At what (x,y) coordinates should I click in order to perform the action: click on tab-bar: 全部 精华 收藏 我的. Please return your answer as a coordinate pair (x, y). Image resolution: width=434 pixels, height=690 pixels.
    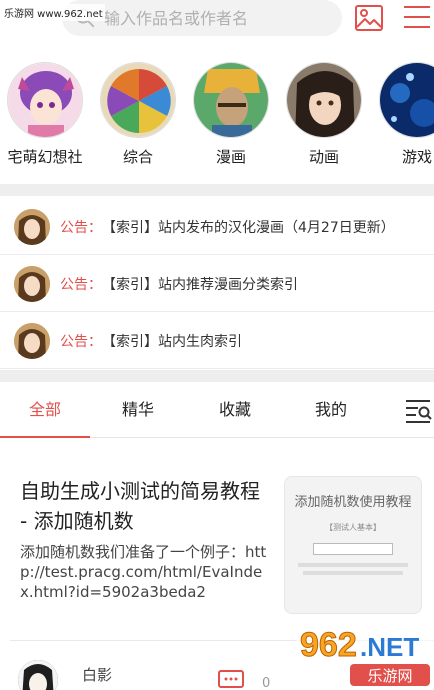
    Looking at the image, I should click on (217, 411).